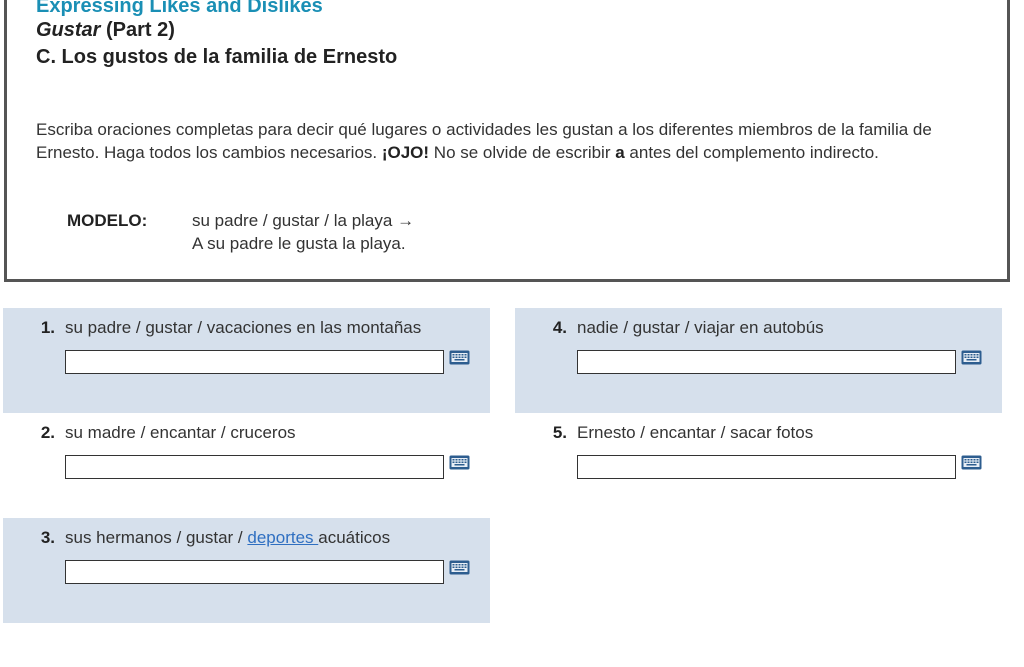 The image size is (1024, 667). What do you see at coordinates (751, 152) in the screenshot?
I see `directions-text-3: antes del complemento indirecto.` at bounding box center [751, 152].